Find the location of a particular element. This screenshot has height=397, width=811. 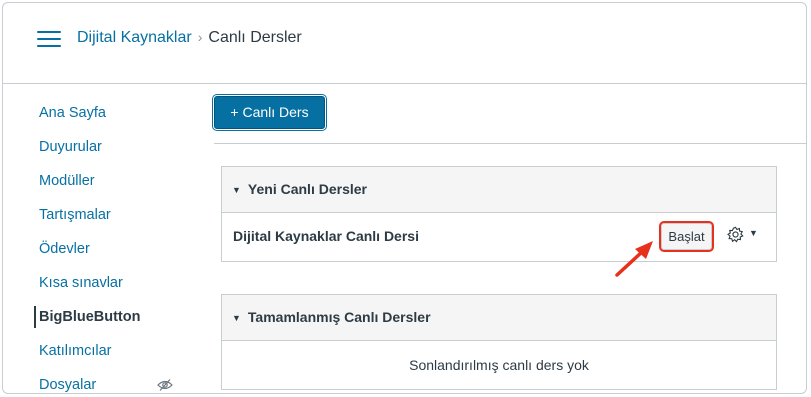

nav-item-files: Dosyalar is located at coordinates (114, 382).